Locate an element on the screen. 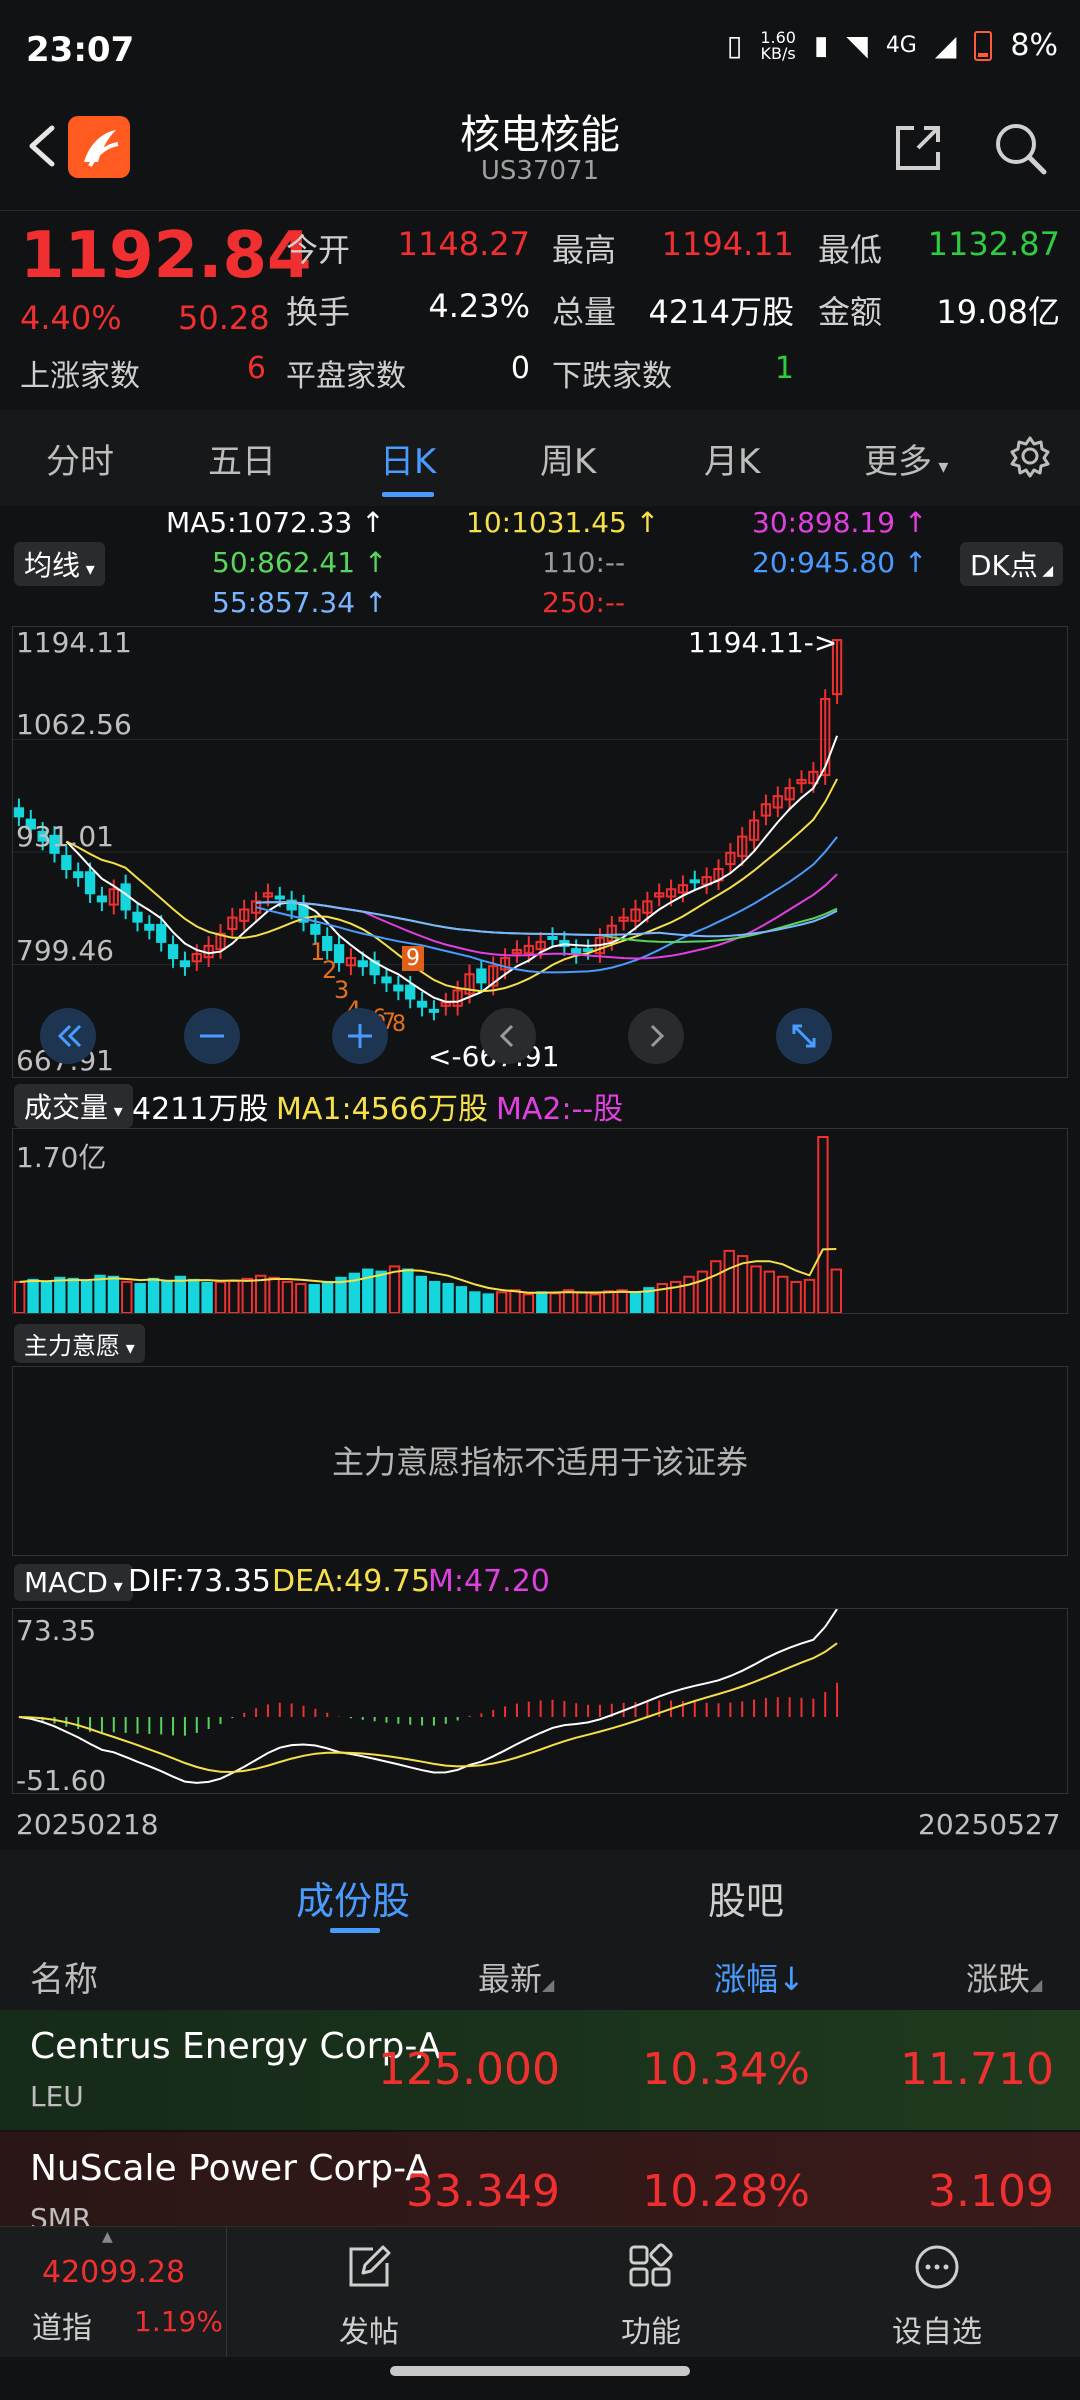  tab-constituents: 成份股 is located at coordinates (353, 1897).